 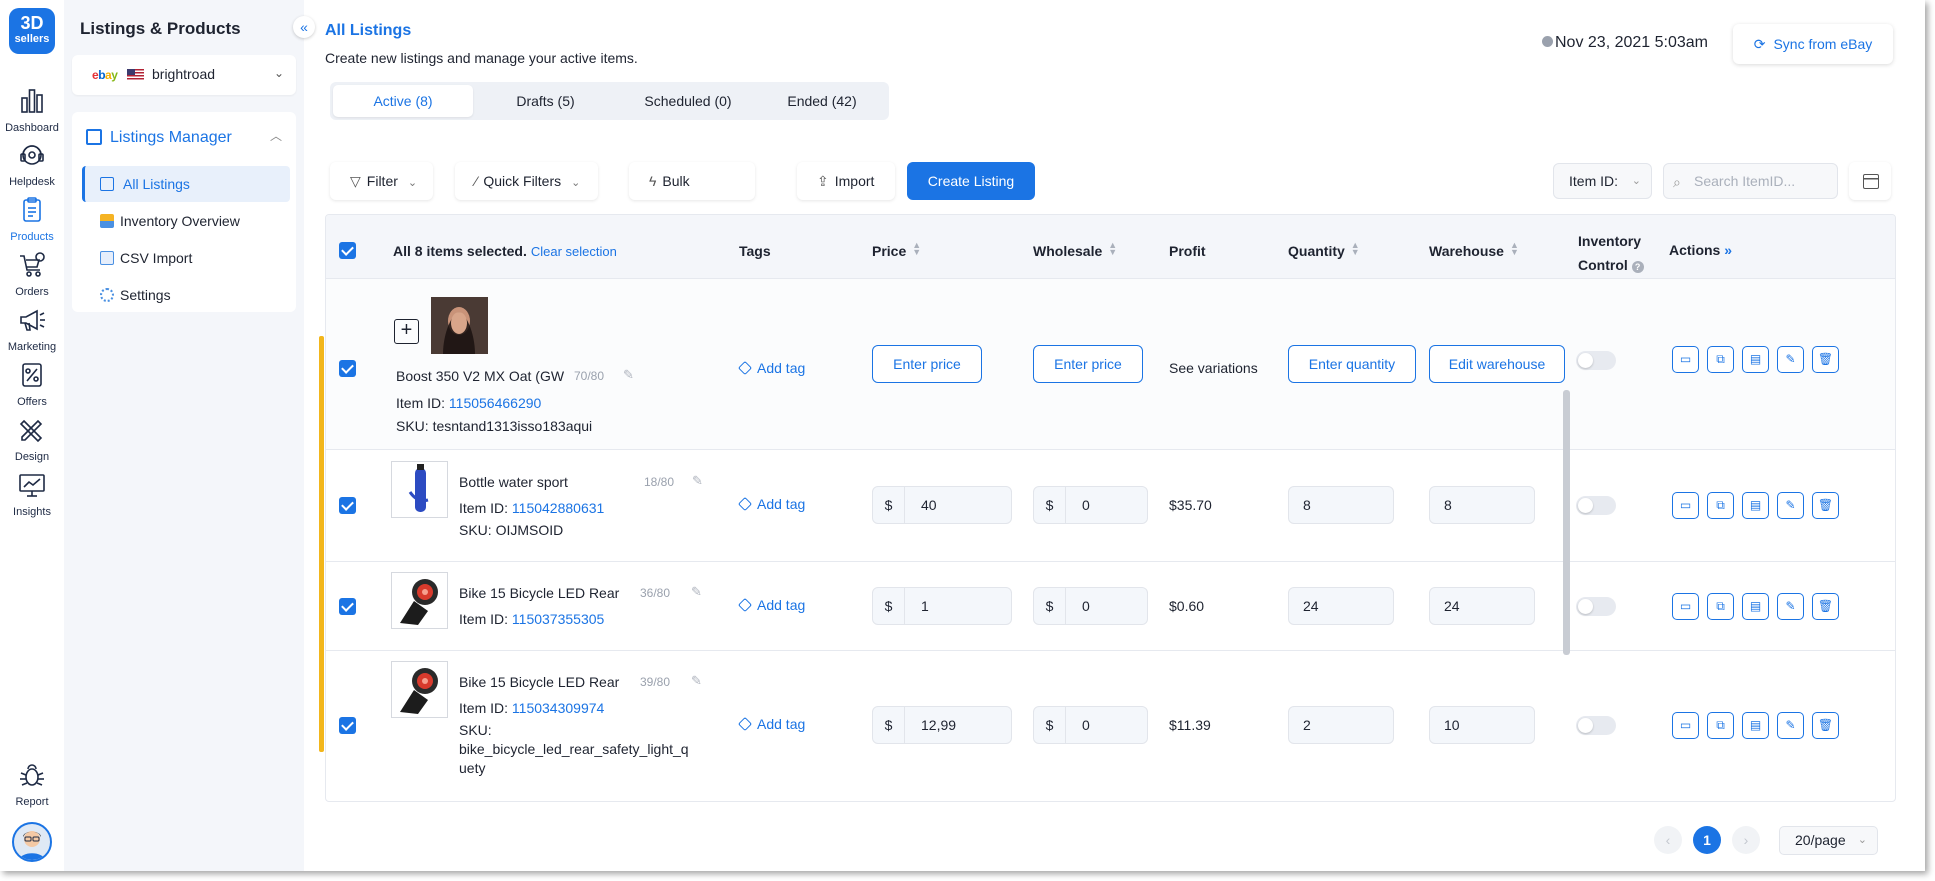 I want to click on nav-design: Design, so click(x=32, y=438).